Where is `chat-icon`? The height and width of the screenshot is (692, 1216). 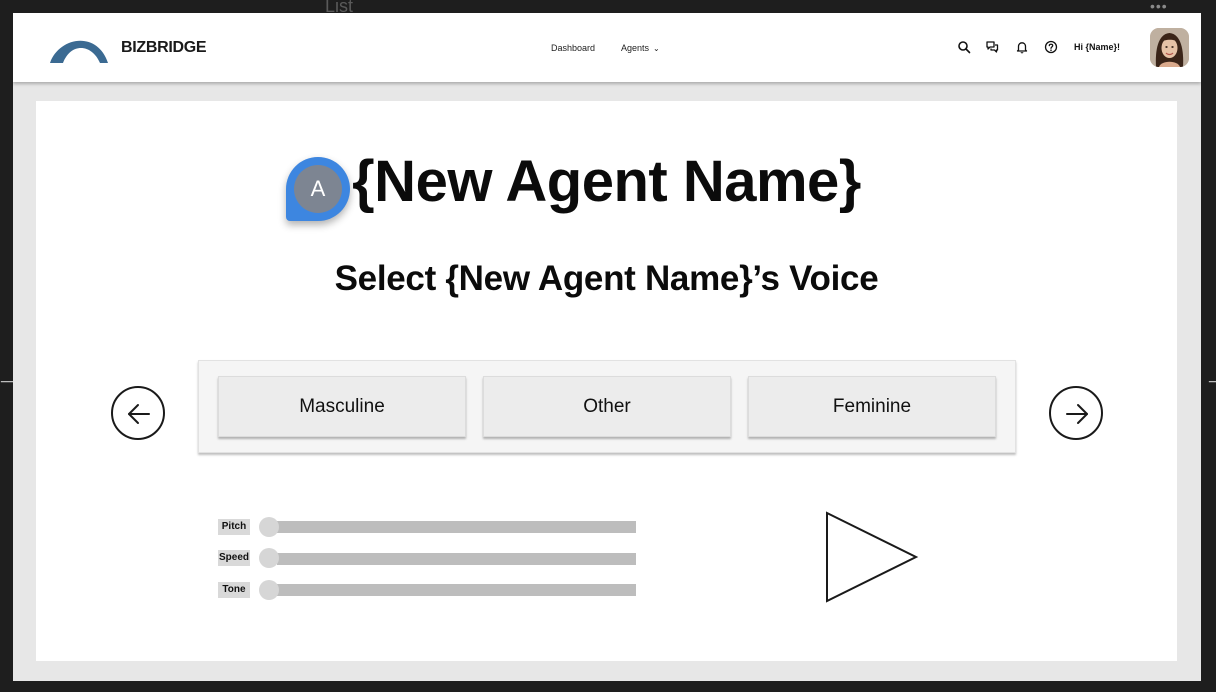
chat-icon is located at coordinates (992, 47).